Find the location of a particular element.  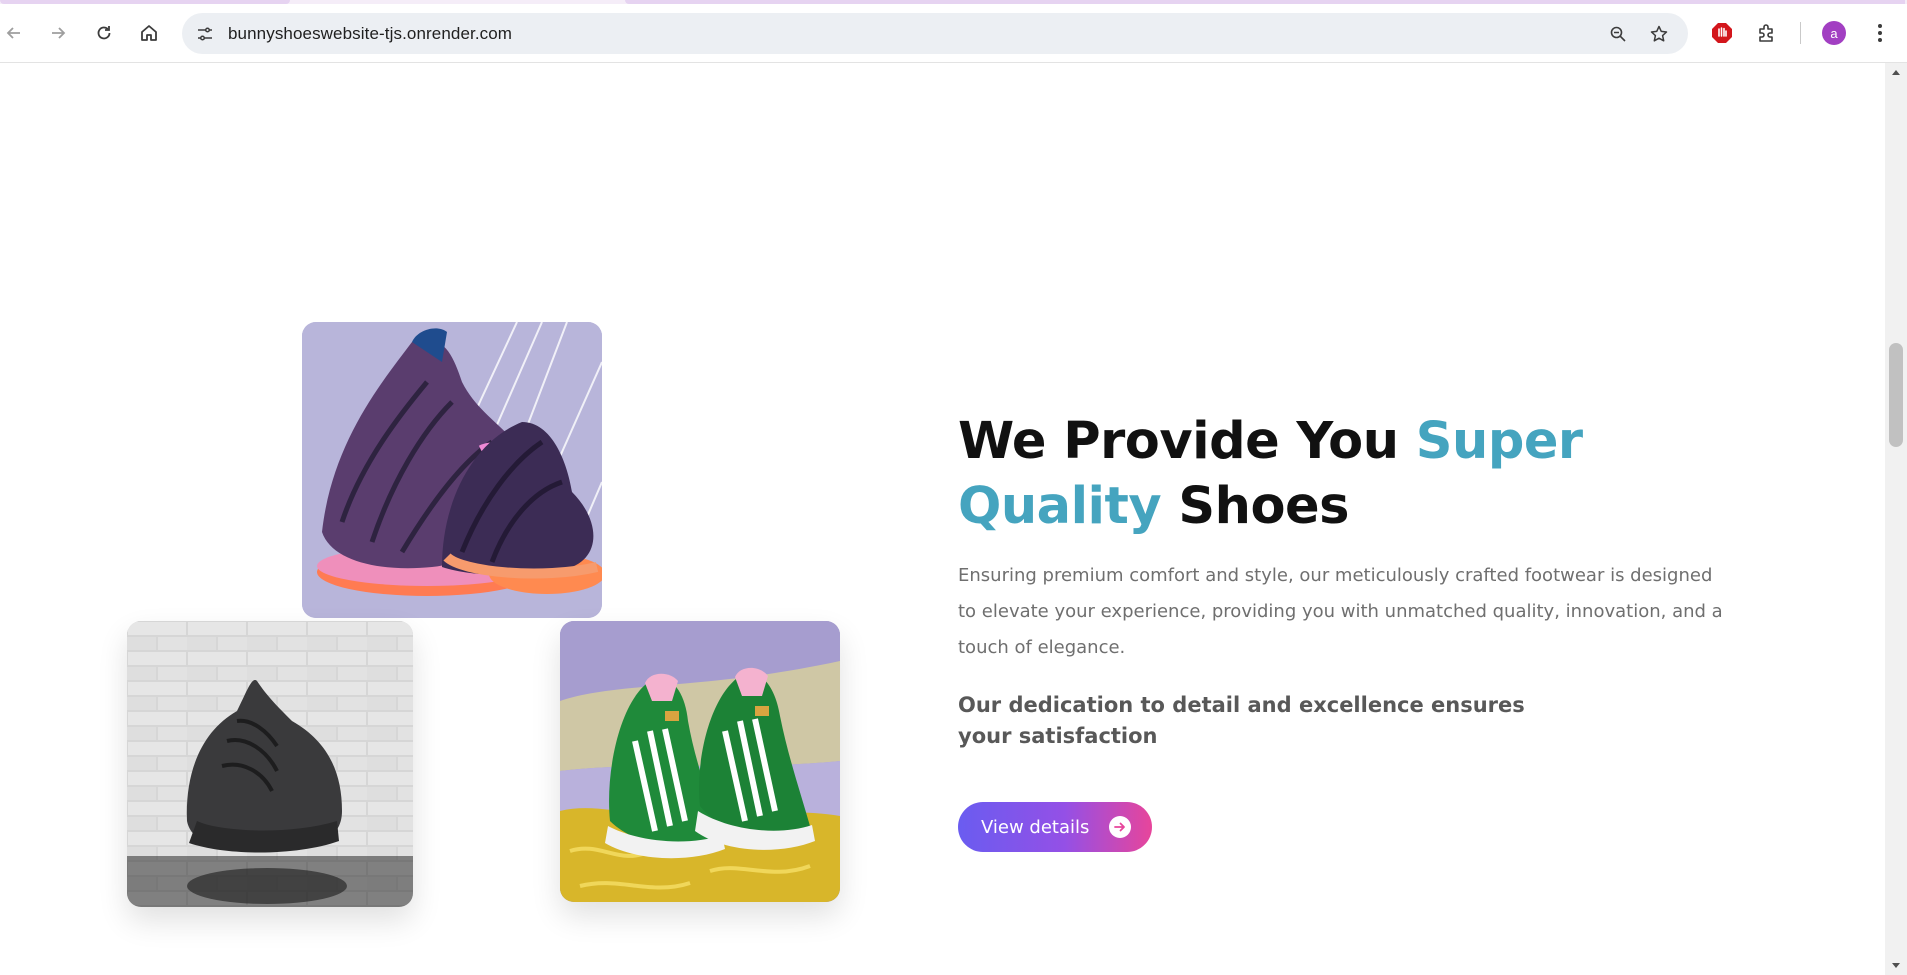

black-chunky-sneaker-image is located at coordinates (270, 764).